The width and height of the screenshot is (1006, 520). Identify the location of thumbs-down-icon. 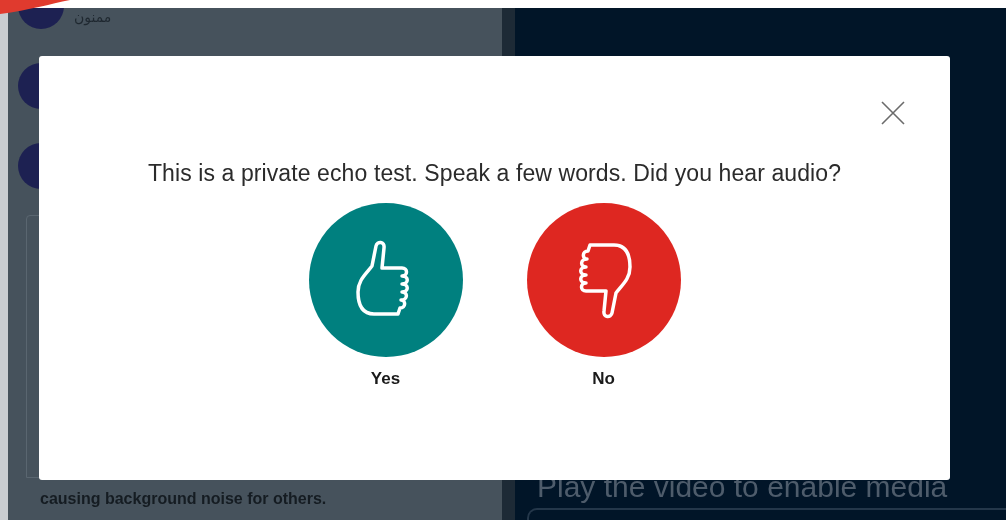
(603, 280).